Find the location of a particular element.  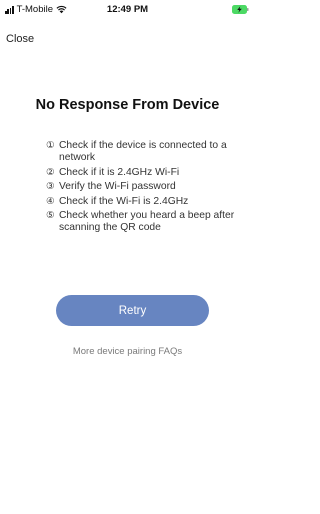

list-item: ④ Check if the Wi-Fi is 2.4GHz is located at coordinates (146, 202).